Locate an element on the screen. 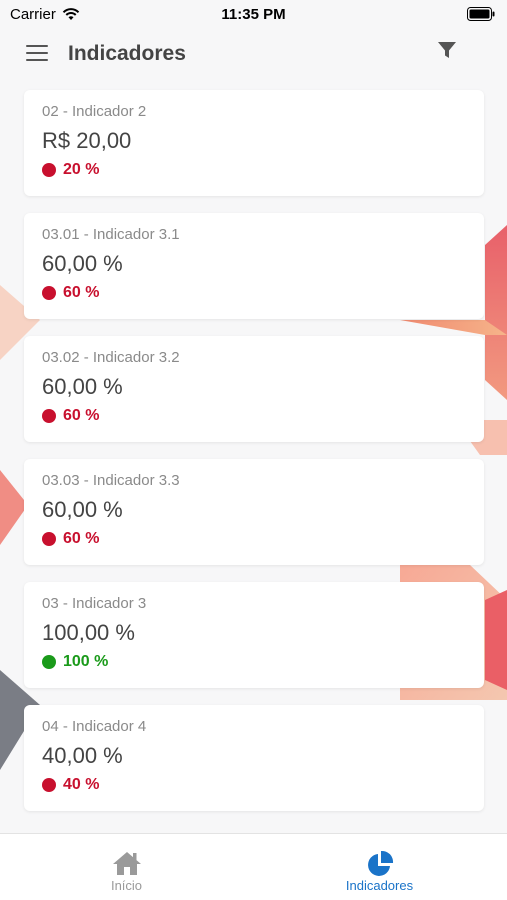 This screenshot has width=507, height=900. indicator-card: 03.02 - Indicador 3.2 60,00 % 60 % is located at coordinates (254, 389).